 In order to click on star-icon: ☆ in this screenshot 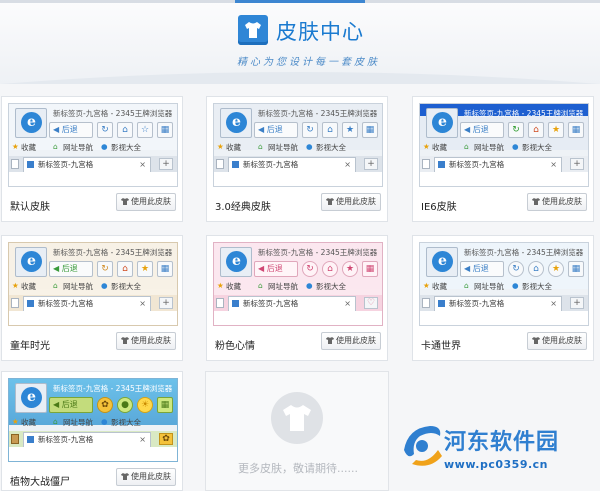, I will do `click(145, 130)`.